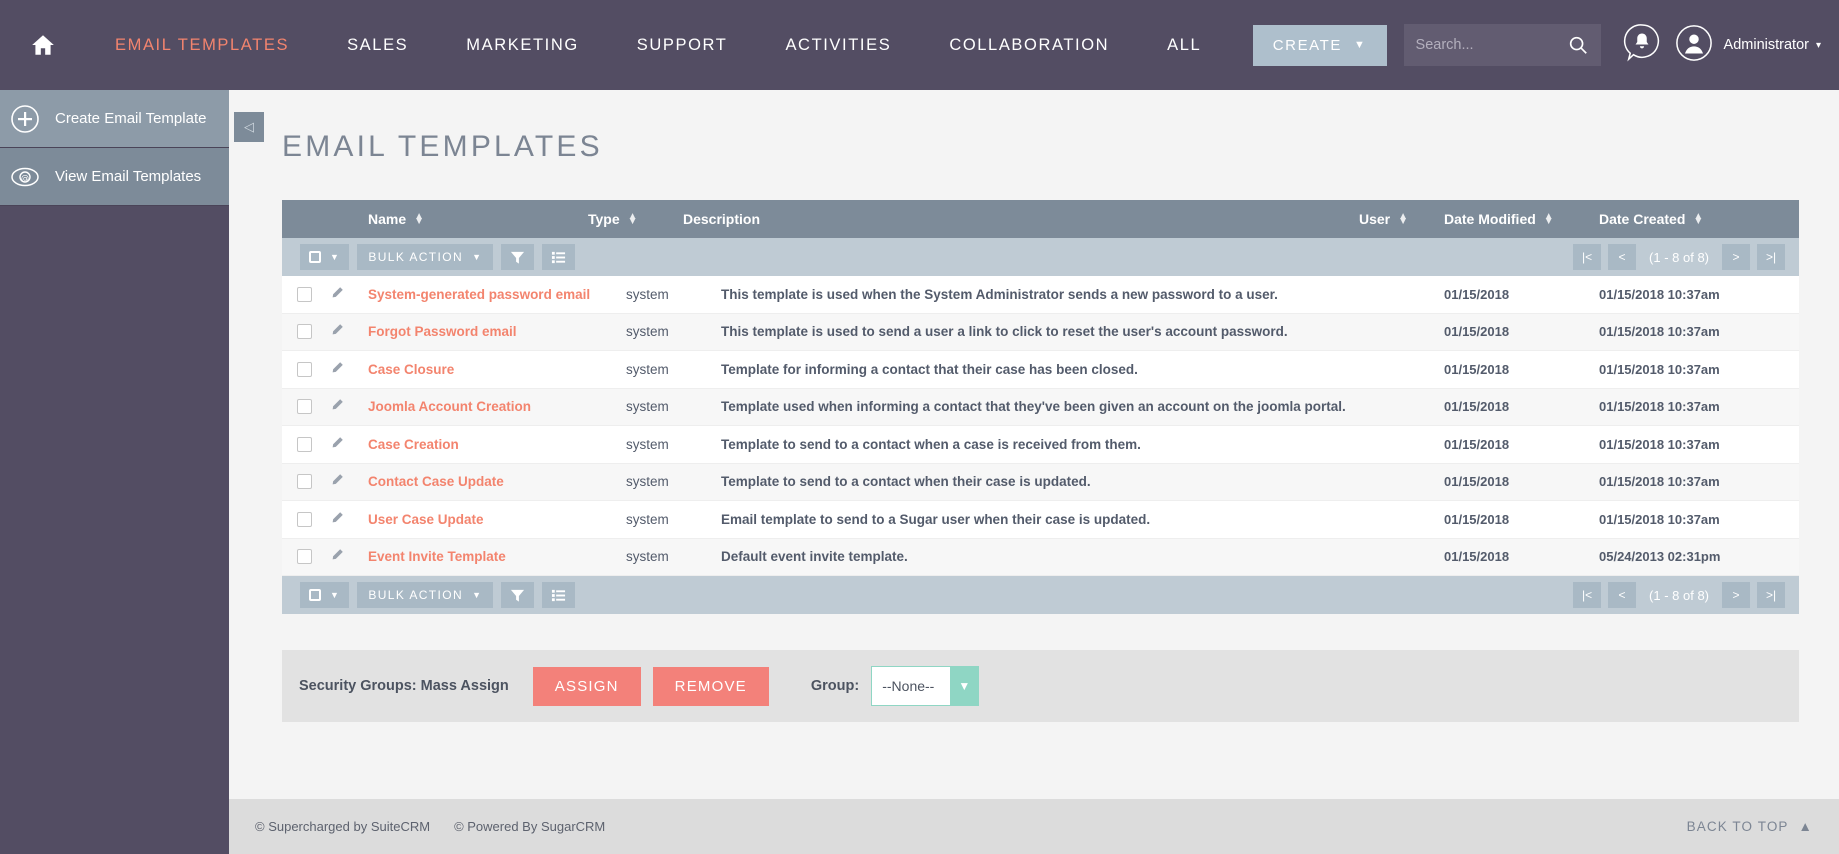 This screenshot has height=854, width=1839. I want to click on row-edit-cell, so click(349, 444).